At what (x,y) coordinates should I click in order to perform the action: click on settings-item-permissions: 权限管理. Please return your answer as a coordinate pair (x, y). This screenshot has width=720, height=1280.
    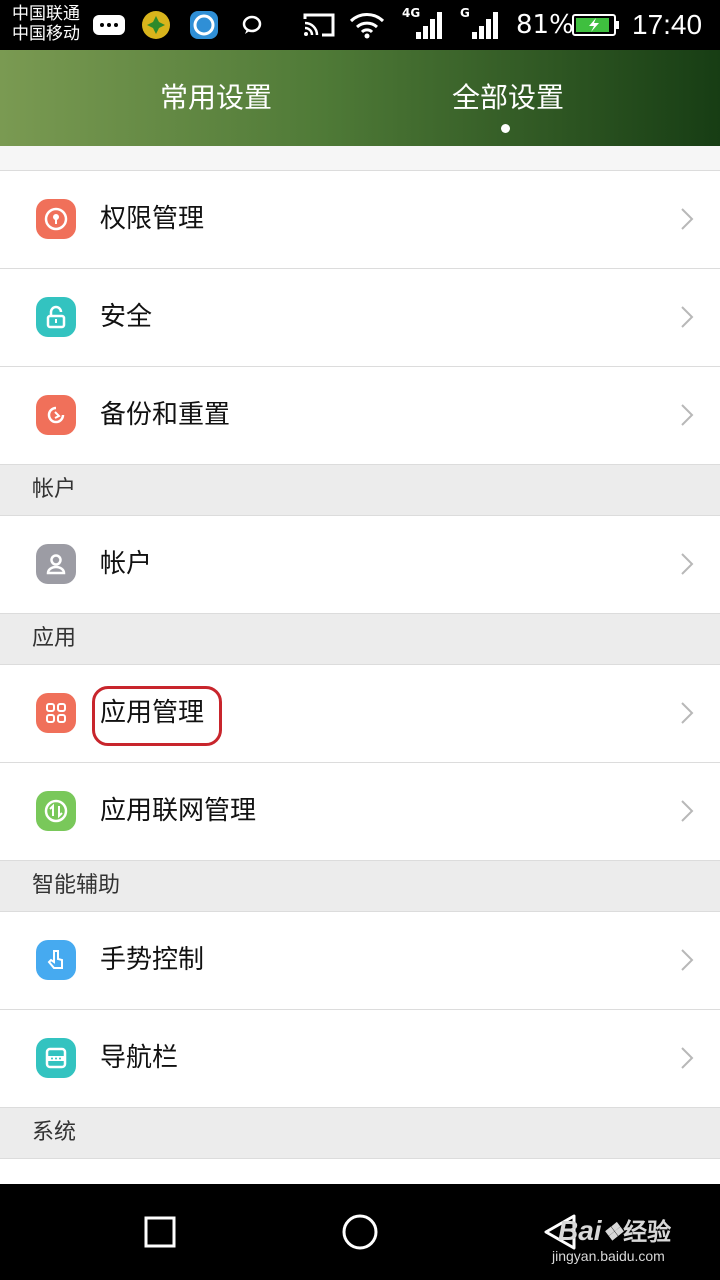
    Looking at the image, I should click on (360, 220).